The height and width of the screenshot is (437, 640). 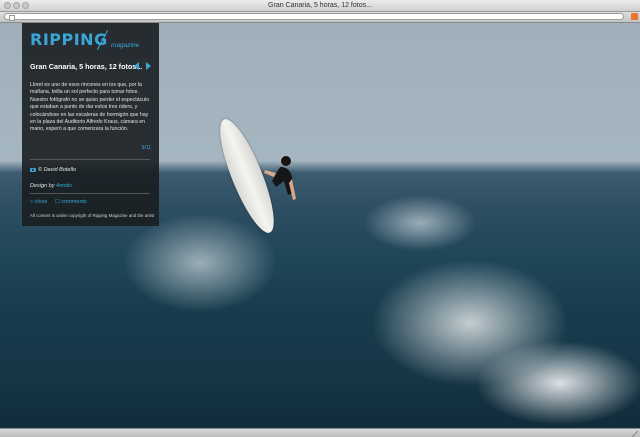 What do you see at coordinates (12, 18) in the screenshot?
I see `page-icon` at bounding box center [12, 18].